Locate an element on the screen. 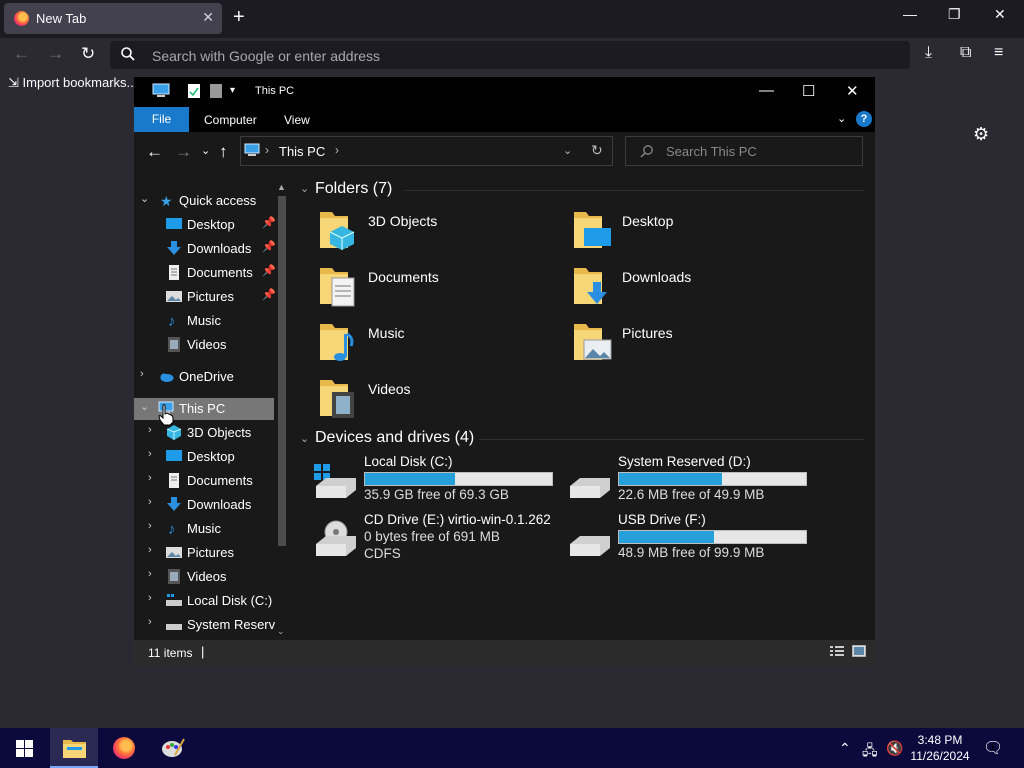  search-input: Search This PC is located at coordinates (744, 151).